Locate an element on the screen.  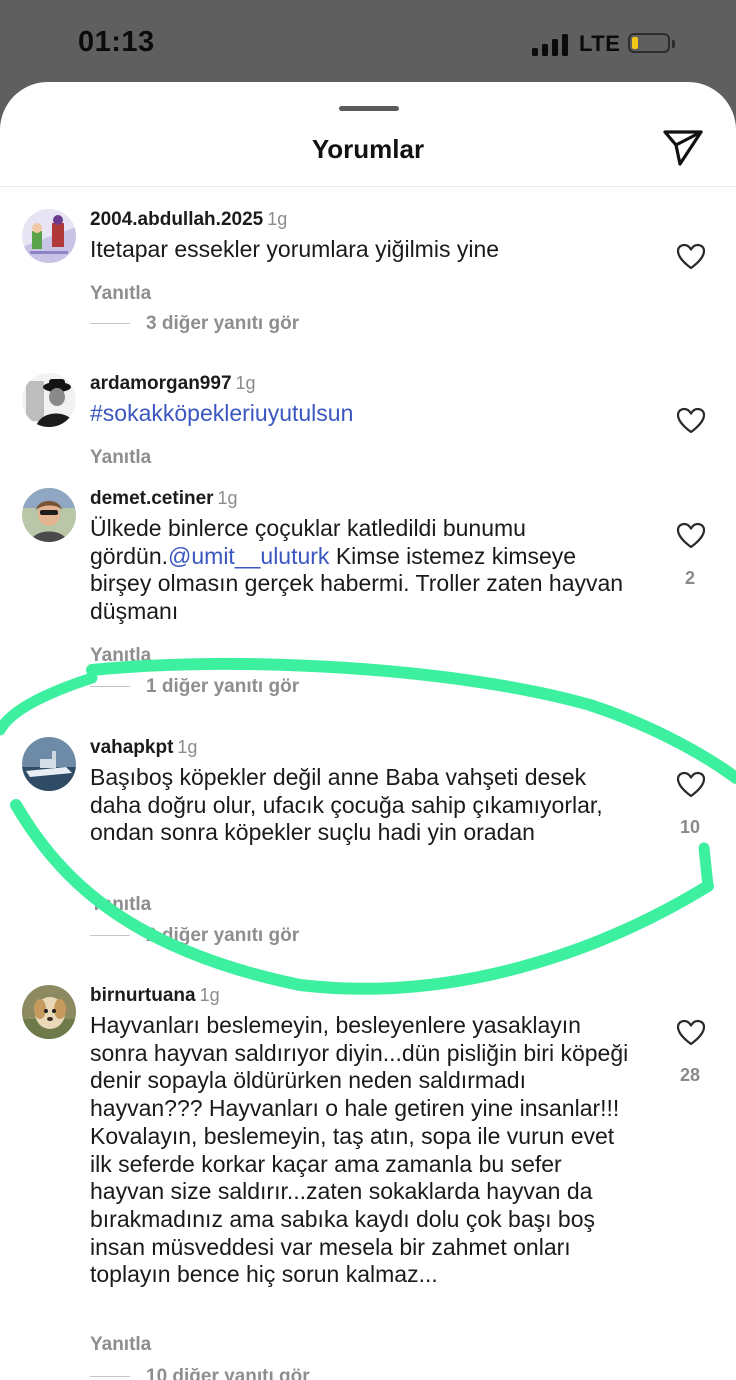
like-count: 2 is located at coordinates (689, 578).